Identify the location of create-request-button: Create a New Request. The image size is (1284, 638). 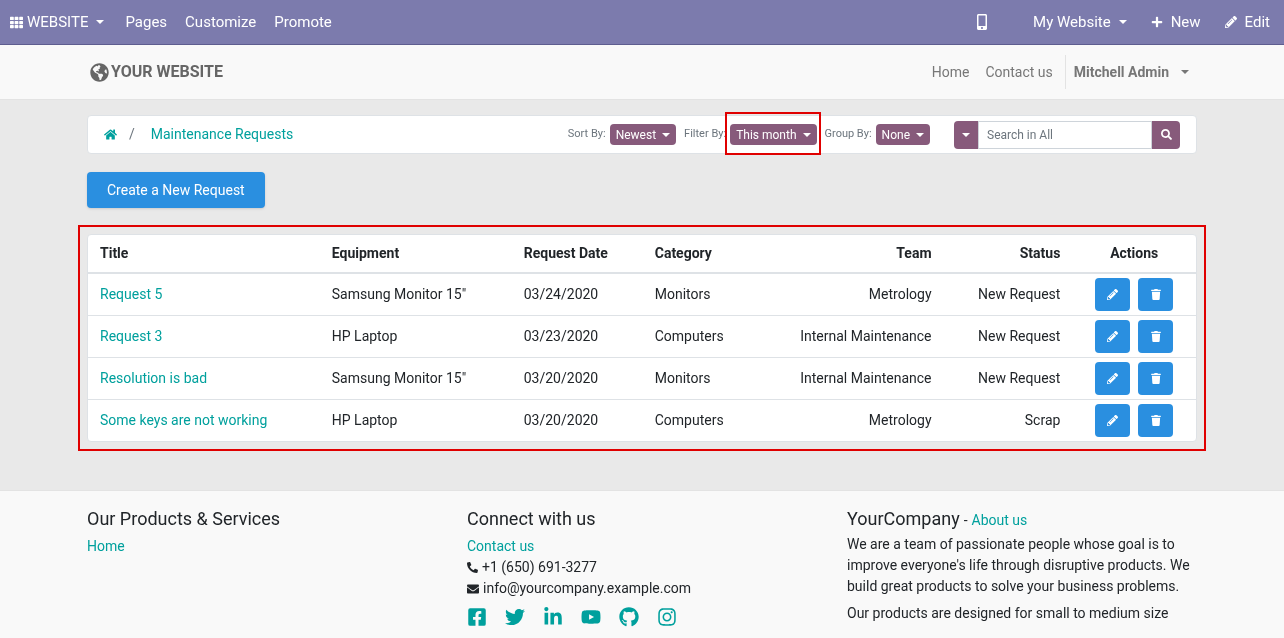
(176, 190).